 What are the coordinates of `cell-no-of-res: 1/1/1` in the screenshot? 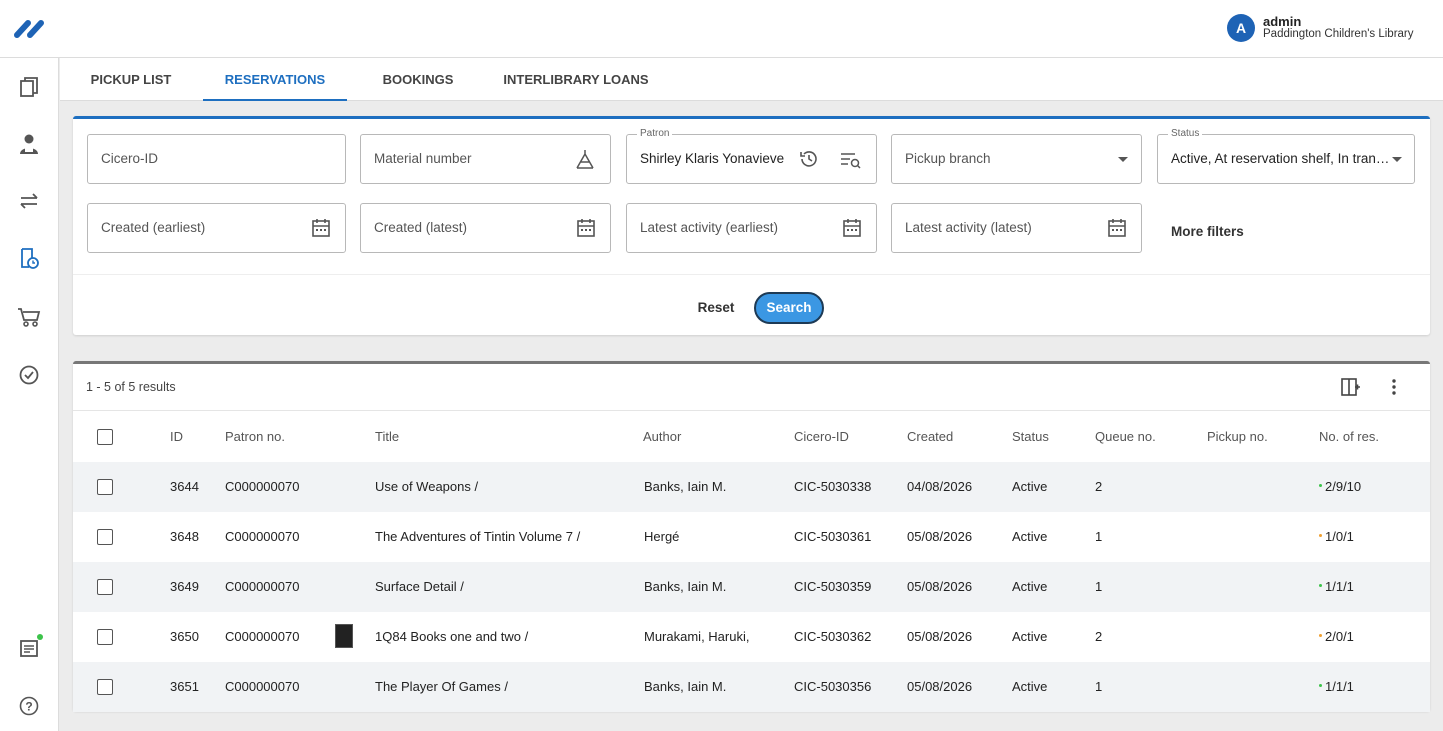 It's located at (1336, 687).